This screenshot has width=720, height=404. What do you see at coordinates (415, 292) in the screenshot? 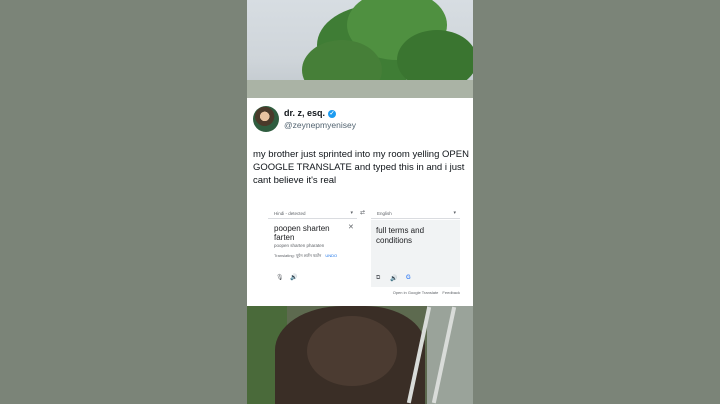
I see `open-in-translate-link: Open in Google Translate` at bounding box center [415, 292].